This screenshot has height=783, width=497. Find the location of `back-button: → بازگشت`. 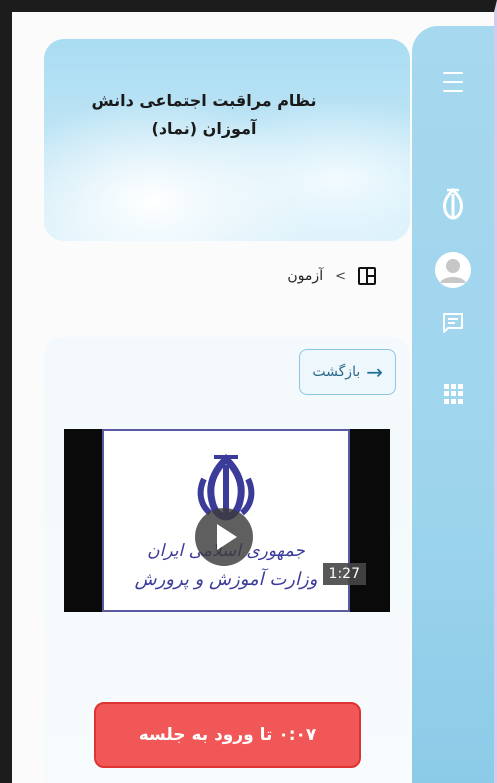

back-button: → بازگشت is located at coordinates (347, 372).